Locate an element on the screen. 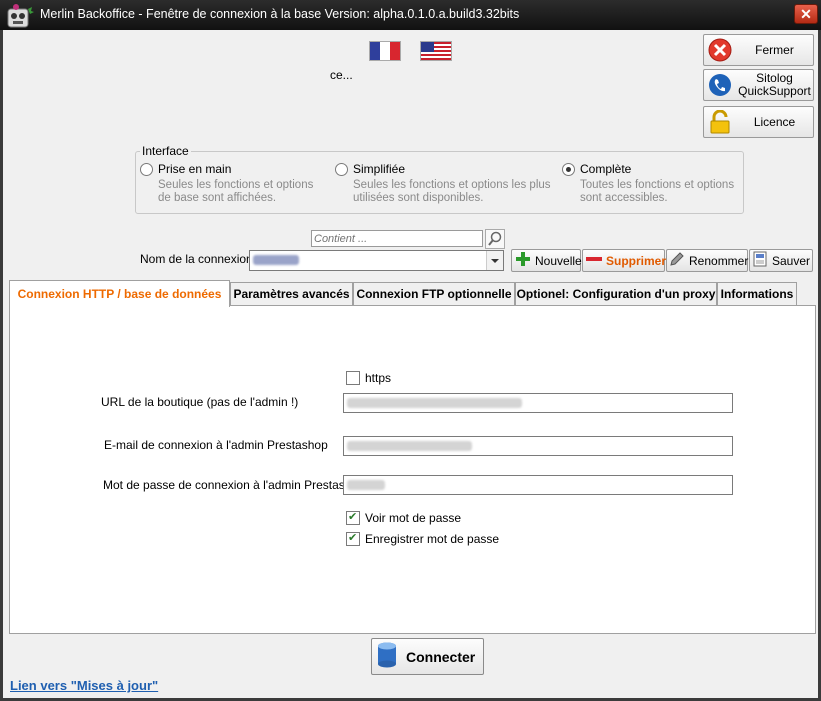 The height and width of the screenshot is (701, 821). renommer-button: Renommer is located at coordinates (707, 260).